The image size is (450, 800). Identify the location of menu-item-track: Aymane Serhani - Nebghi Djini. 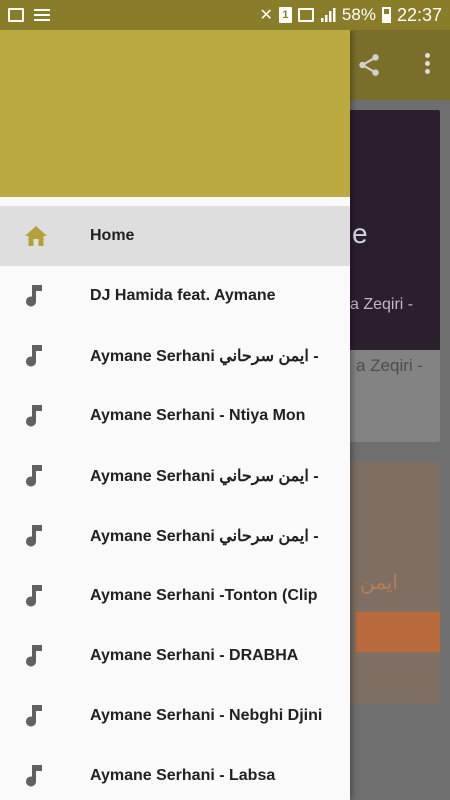
(175, 716).